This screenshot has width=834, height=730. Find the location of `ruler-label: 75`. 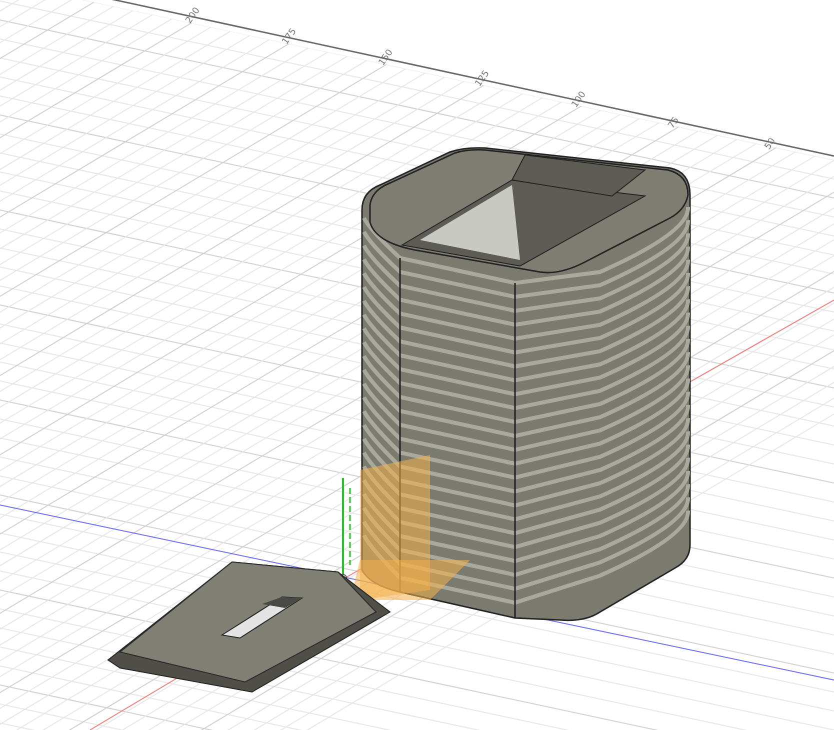

ruler-label: 75 is located at coordinates (674, 123).